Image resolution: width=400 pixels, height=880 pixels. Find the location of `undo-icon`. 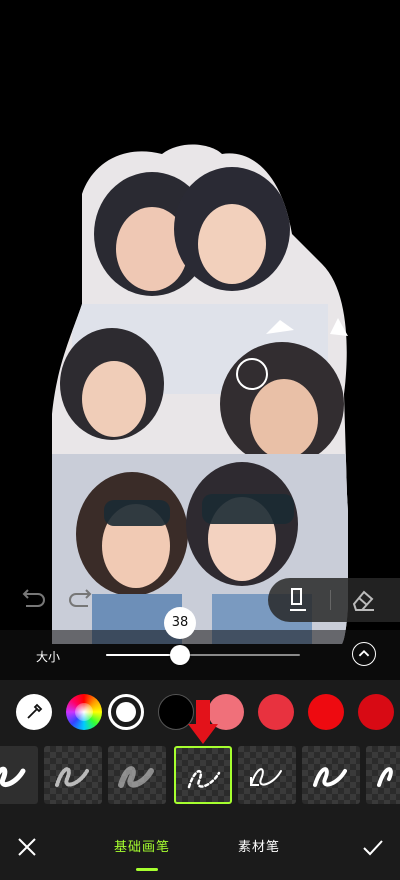

undo-icon is located at coordinates (32, 600).